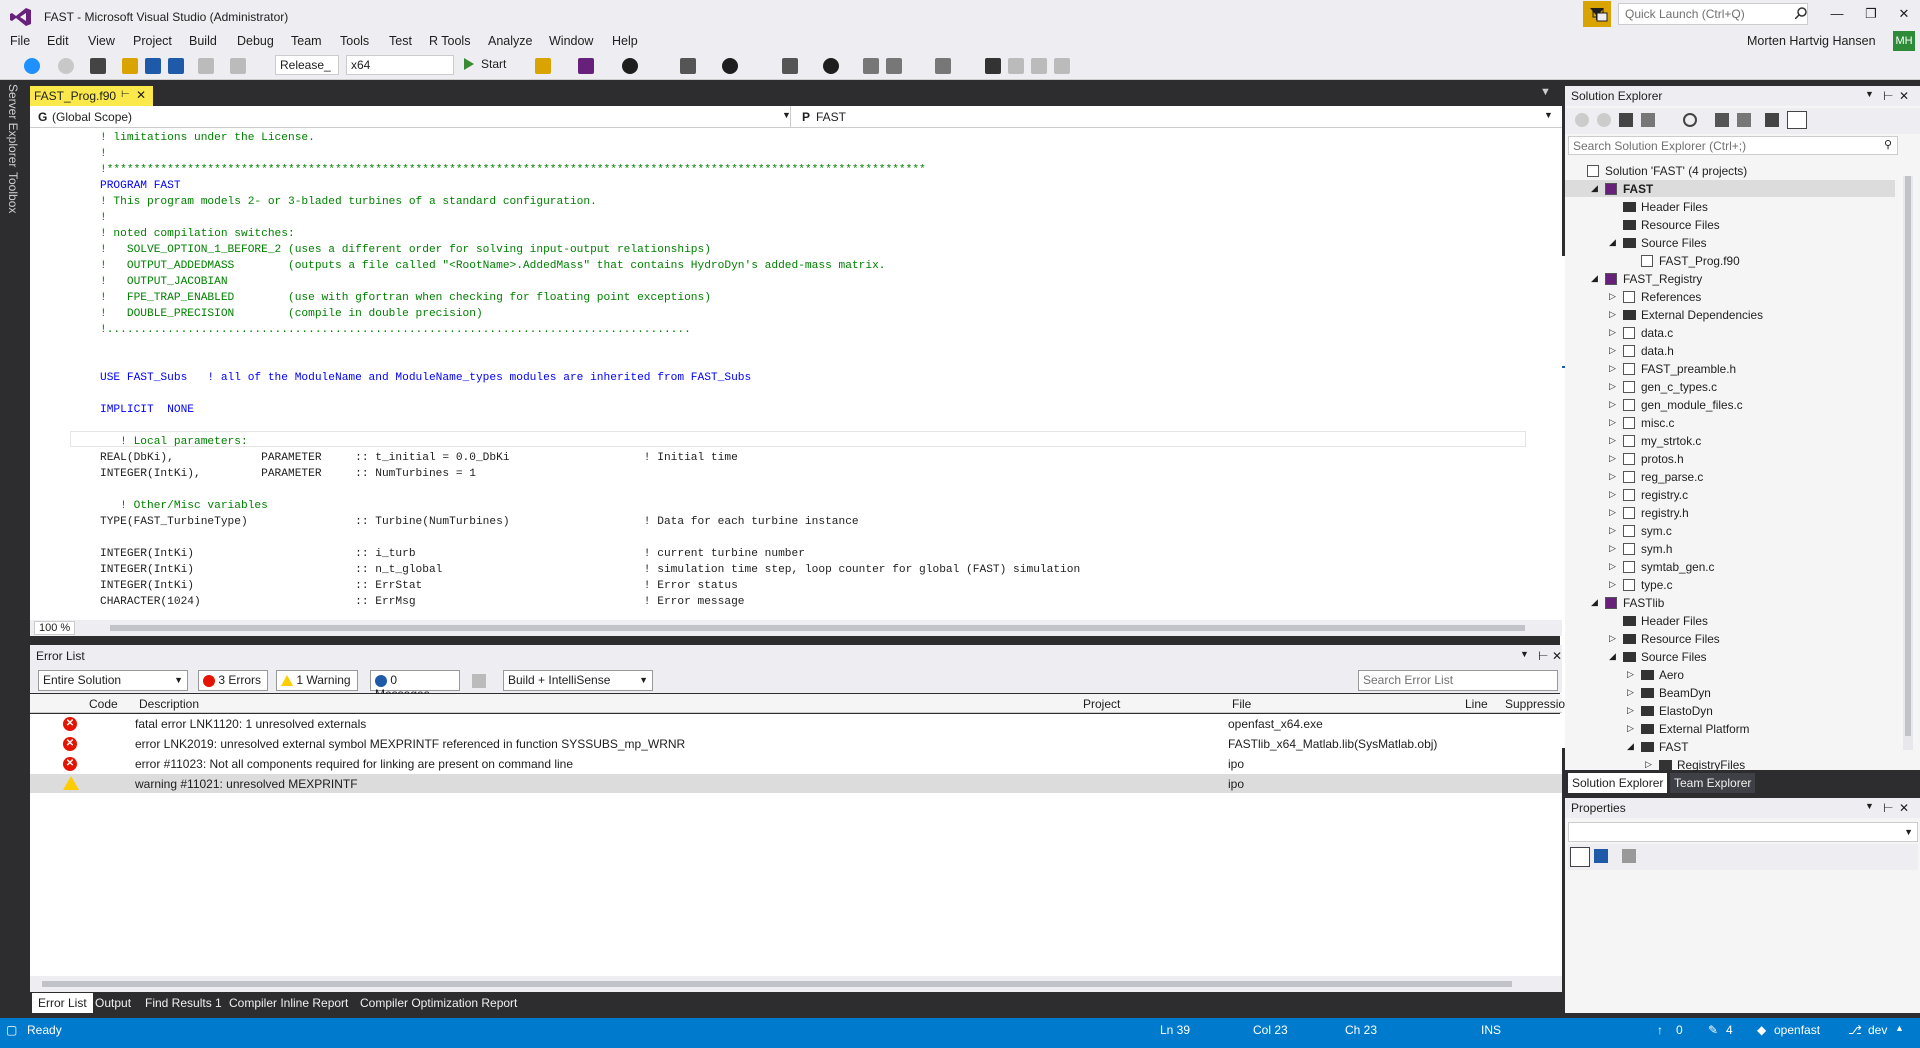 This screenshot has height=1048, width=1920. I want to click on warnings-filter-button: 1 Warning, so click(317, 680).